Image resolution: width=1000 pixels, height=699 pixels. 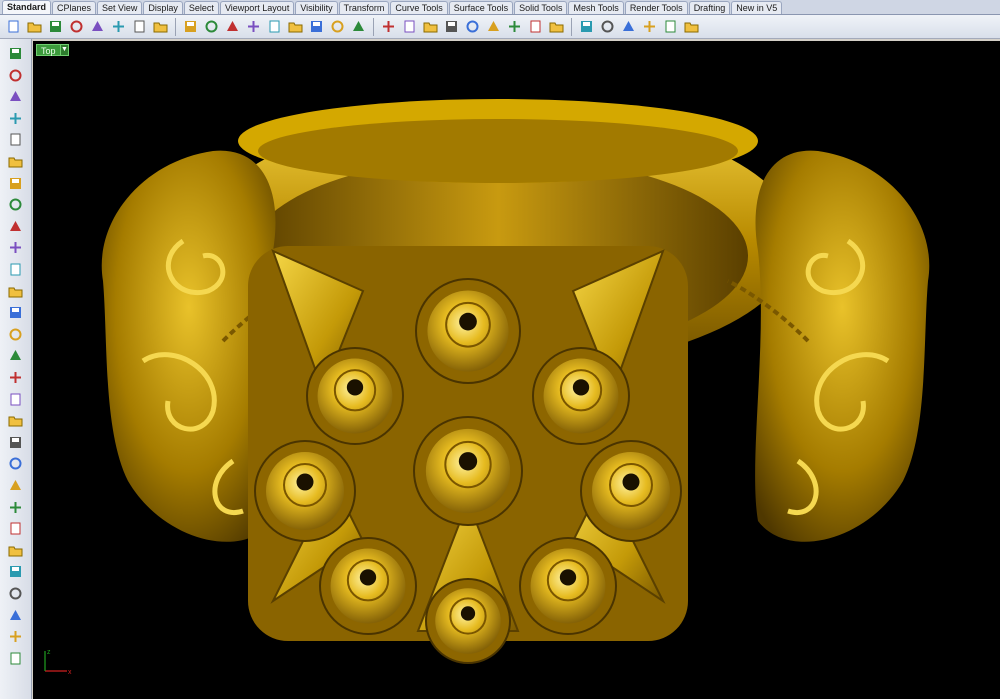 I want to click on more-icon, so click(x=15, y=658).